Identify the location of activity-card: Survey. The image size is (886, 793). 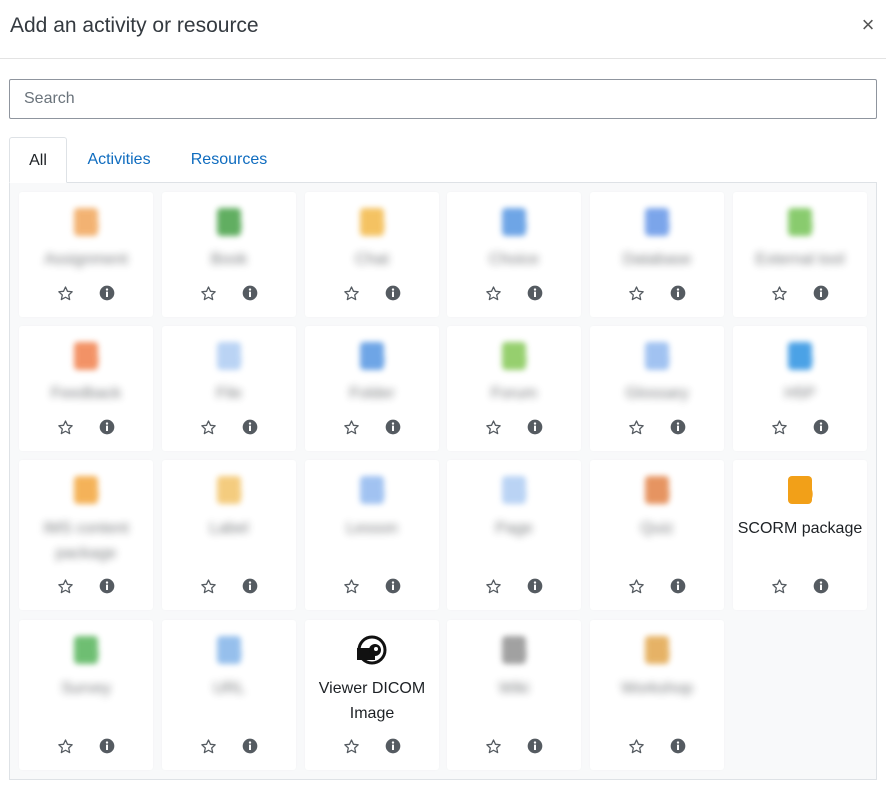
(86, 695).